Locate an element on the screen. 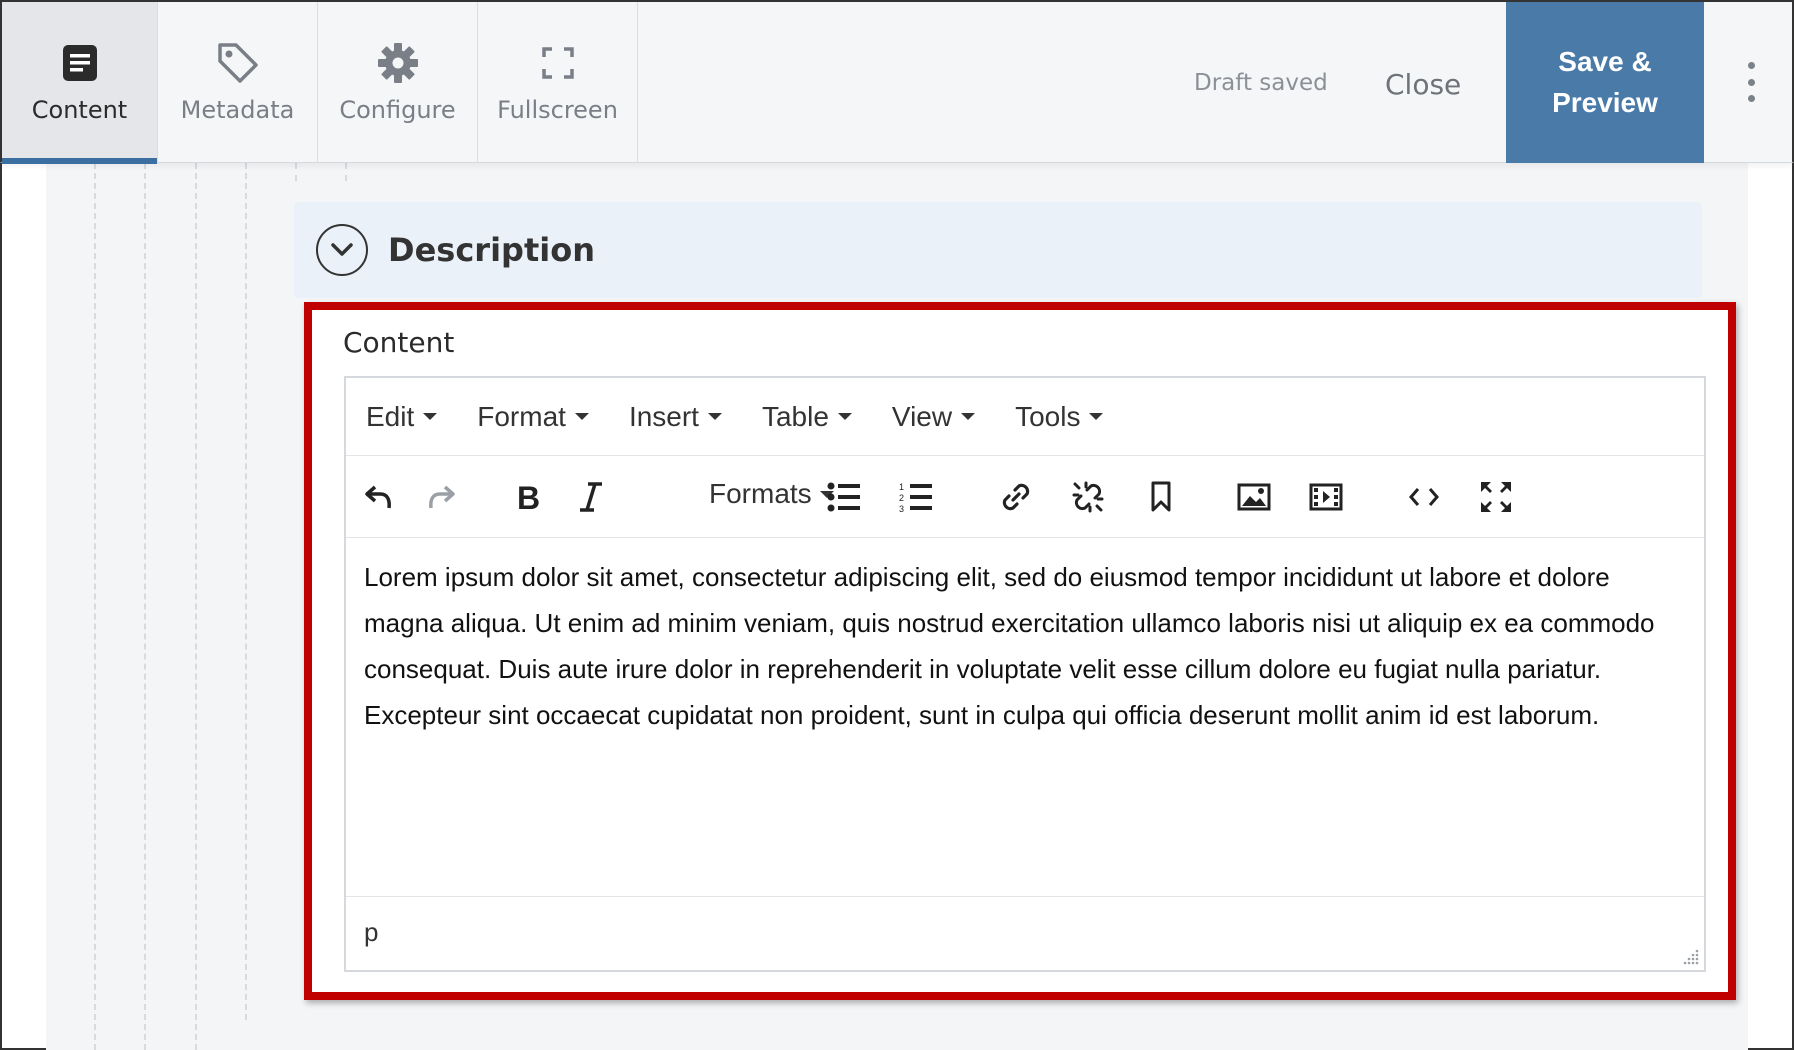  editor-statusbar: p is located at coordinates (1025, 933).